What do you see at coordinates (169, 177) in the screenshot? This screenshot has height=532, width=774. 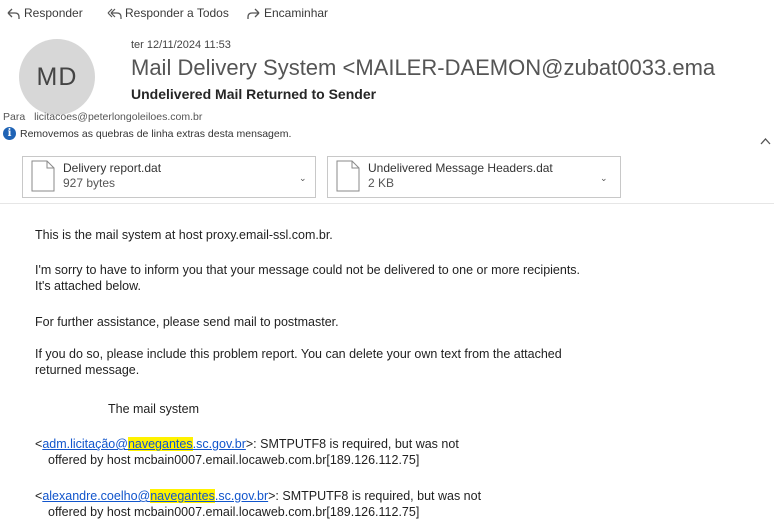 I see `attachment-delivery-report: Delivery report.dat 927 bytes ⌄` at bounding box center [169, 177].